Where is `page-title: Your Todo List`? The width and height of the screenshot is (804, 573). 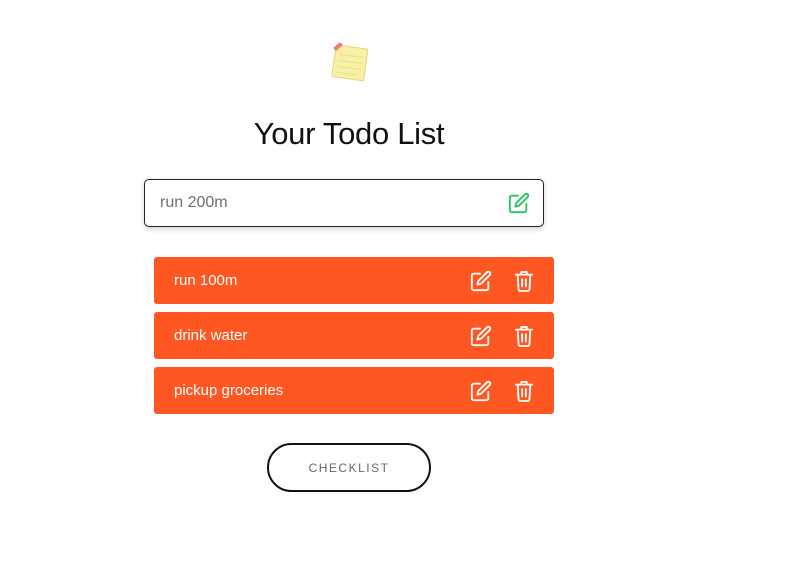
page-title: Your Todo List is located at coordinates (349, 133).